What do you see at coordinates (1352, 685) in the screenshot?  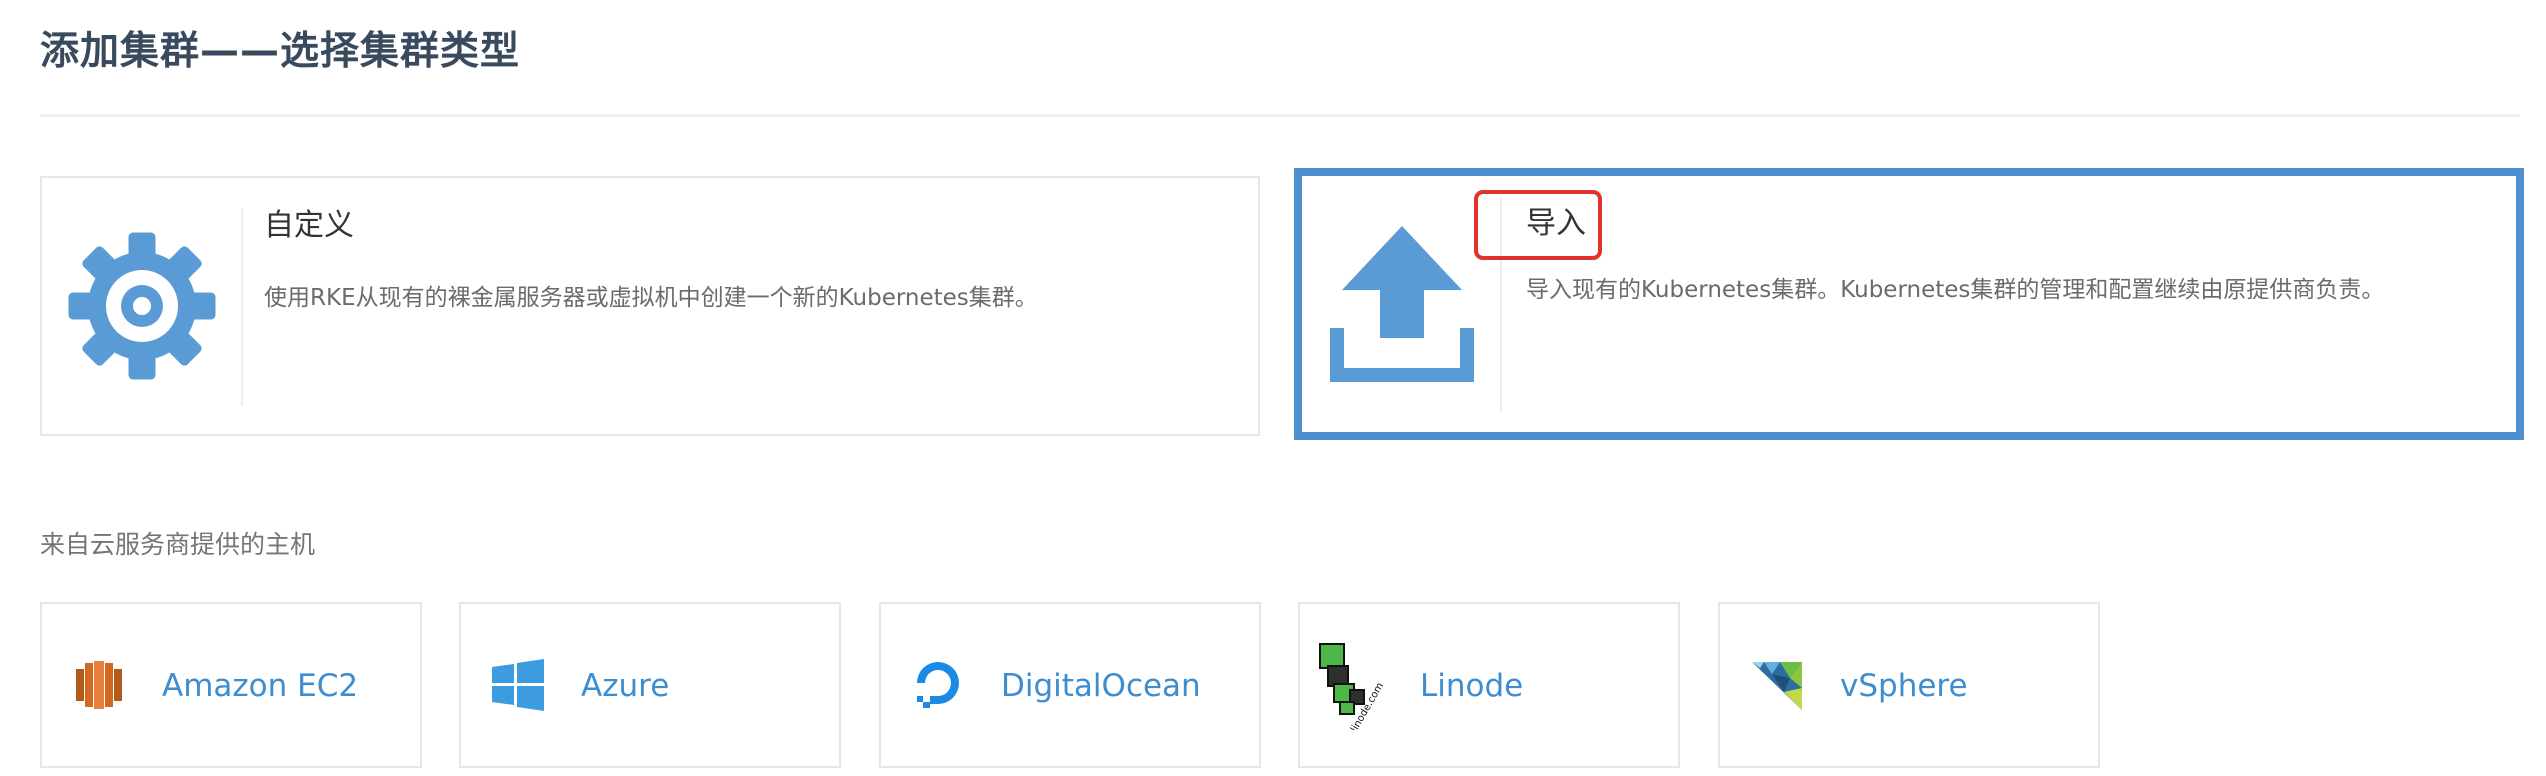 I see `linode-icon: linode.com` at bounding box center [1352, 685].